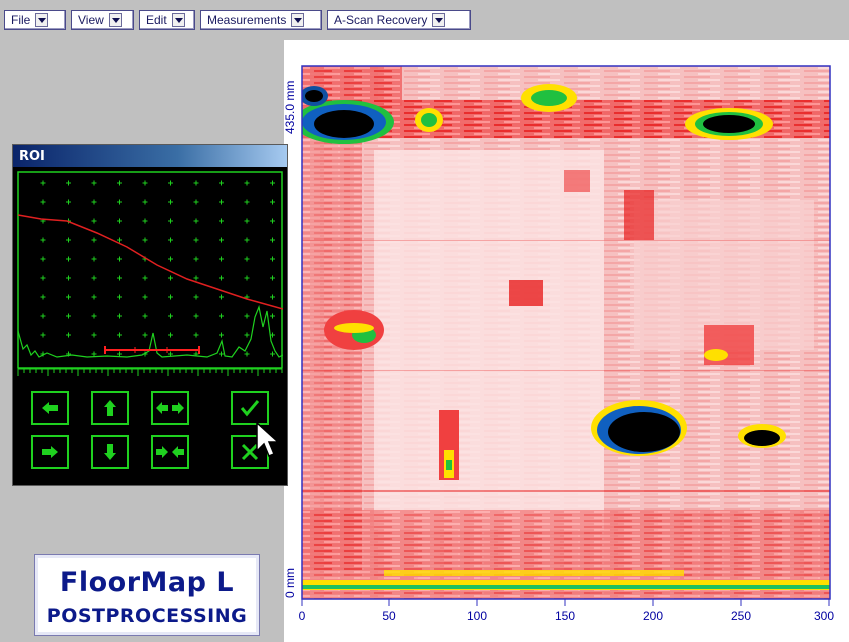  What do you see at coordinates (653, 616) in the screenshot?
I see `x-tick-label: 200` at bounding box center [653, 616].